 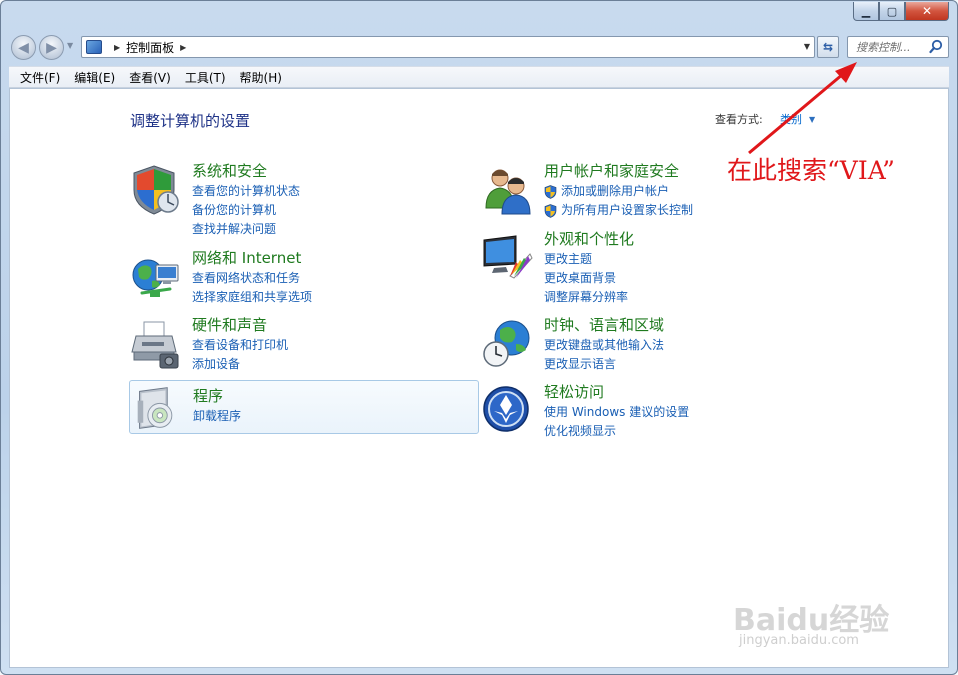 I want to click on minimize-button: ▁, so click(x=866, y=11).